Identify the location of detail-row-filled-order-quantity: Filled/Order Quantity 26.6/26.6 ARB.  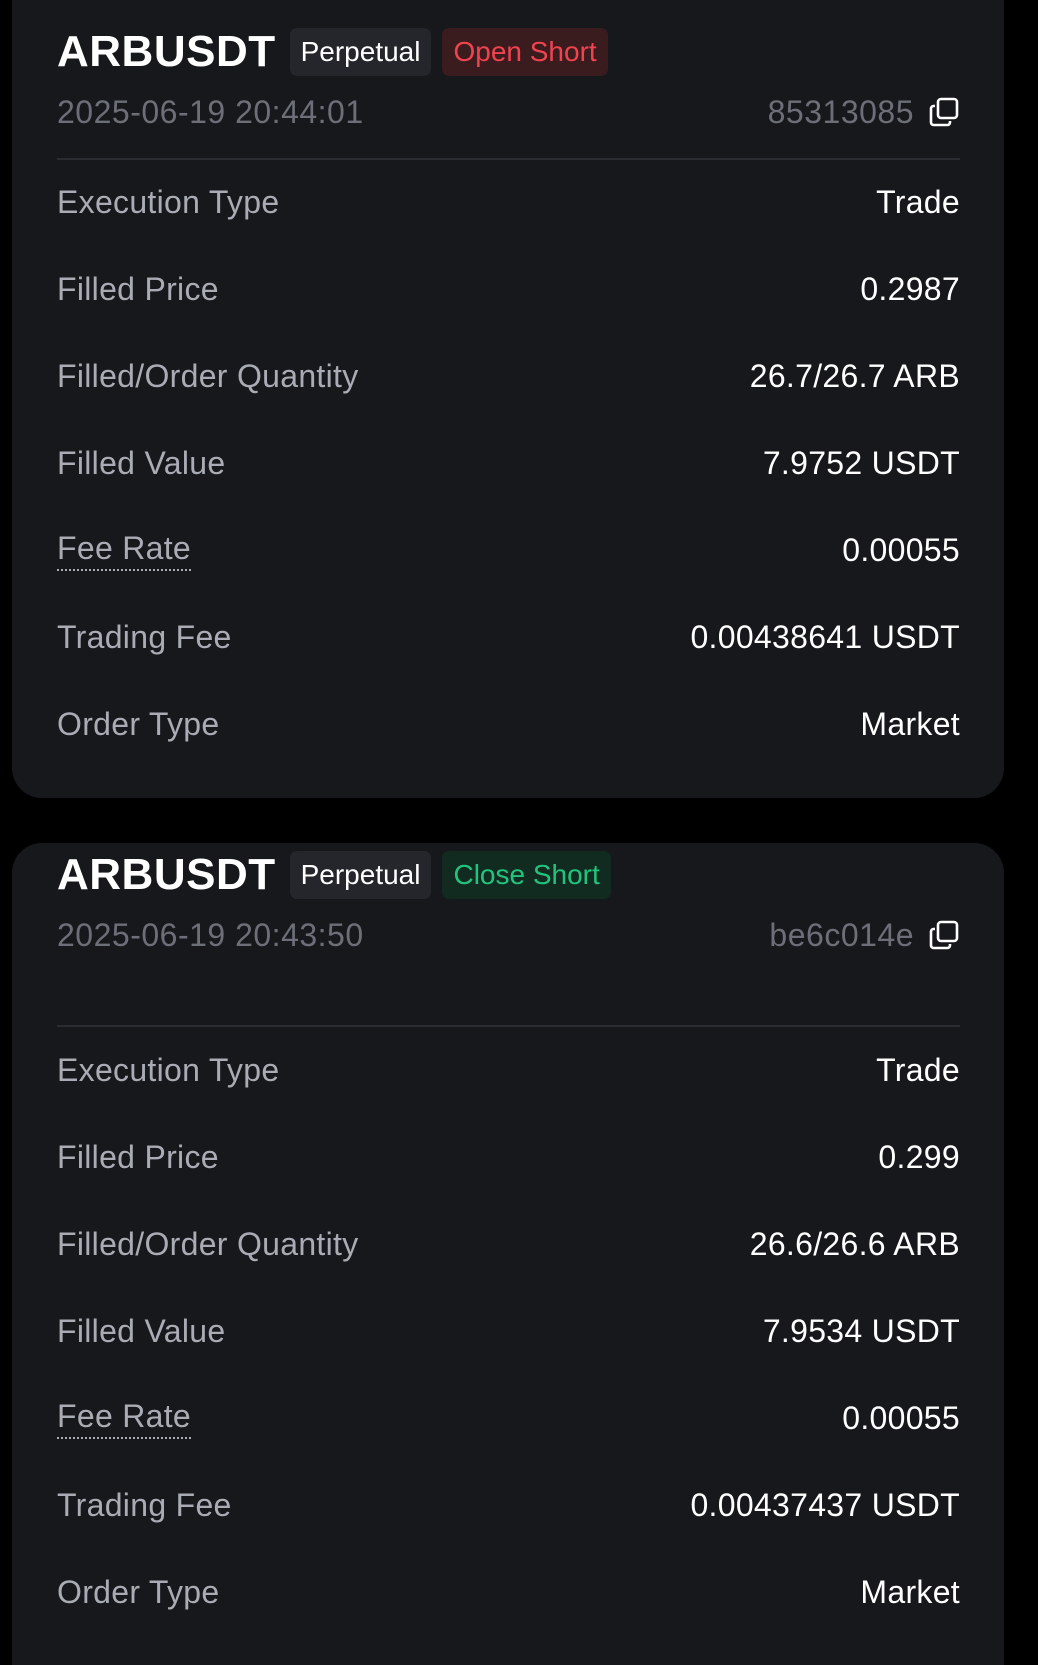
(508, 1244).